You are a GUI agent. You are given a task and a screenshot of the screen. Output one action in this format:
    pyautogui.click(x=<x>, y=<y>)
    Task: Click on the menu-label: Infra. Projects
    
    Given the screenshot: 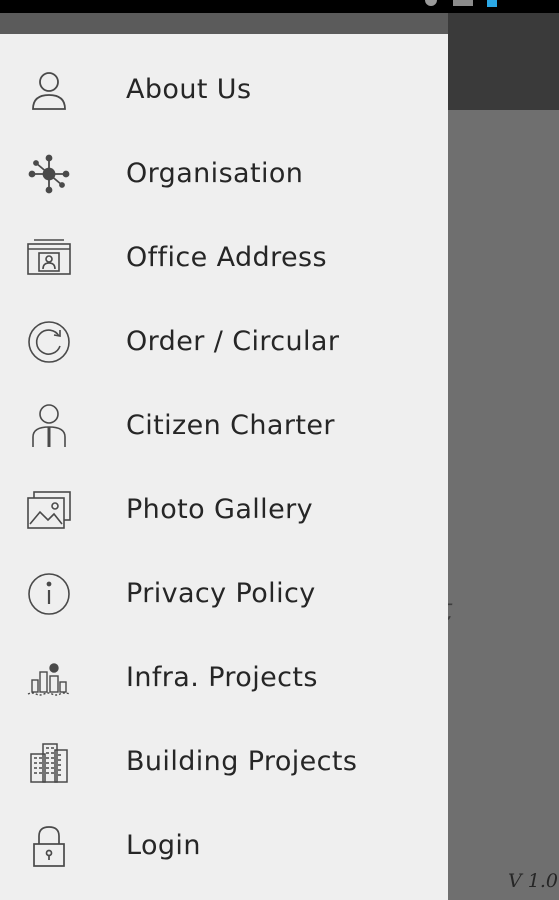 What is the action you would take?
    pyautogui.click(x=222, y=677)
    